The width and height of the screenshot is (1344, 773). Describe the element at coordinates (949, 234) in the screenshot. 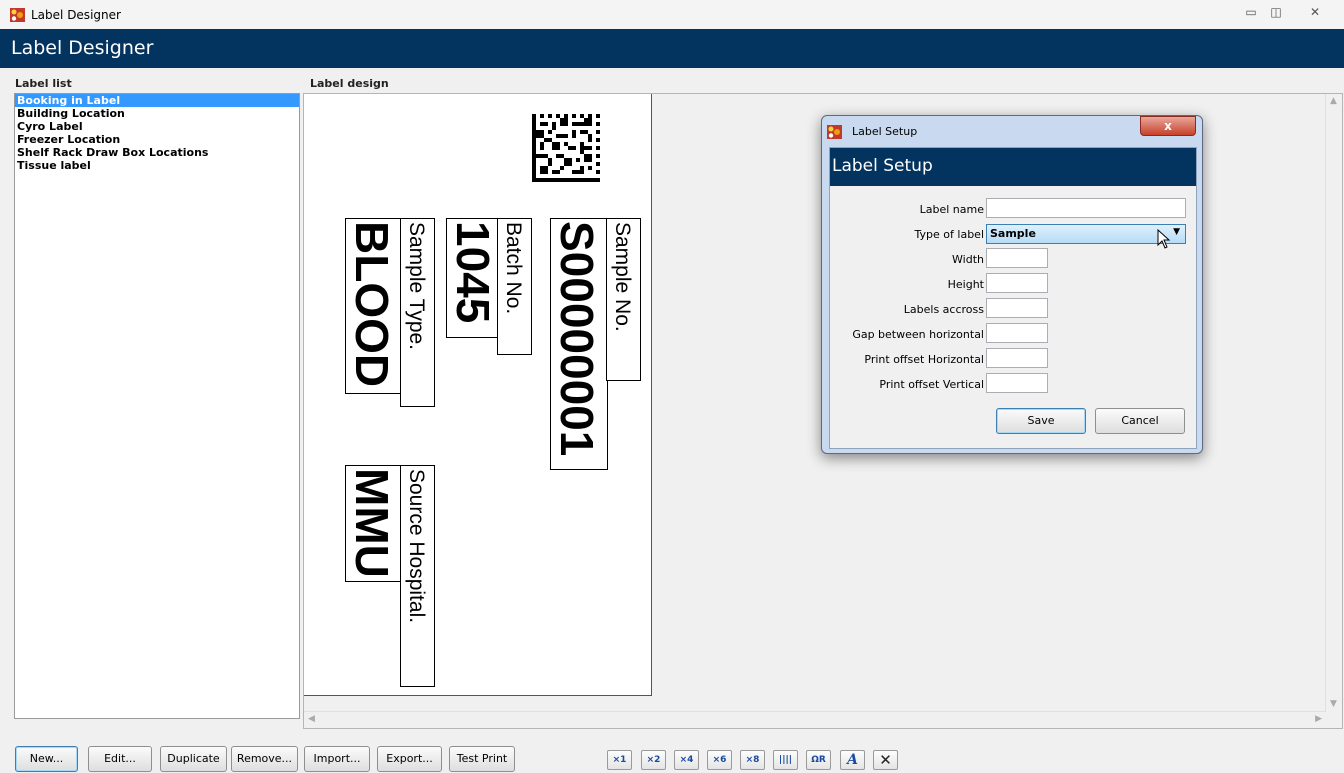

I see `type-of-label-label: Type of label` at that location.